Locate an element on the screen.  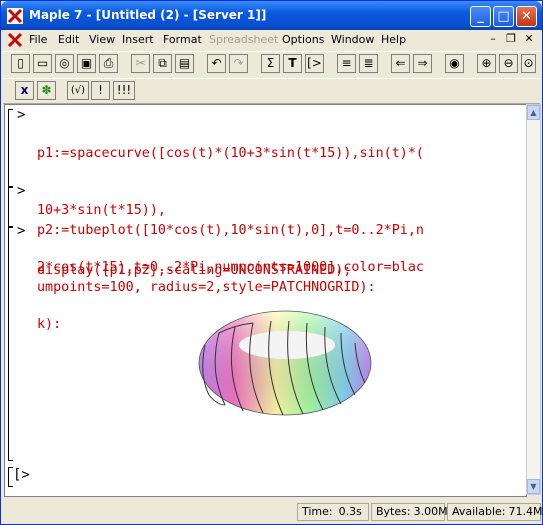
back-arrow-icon: ⇐ is located at coordinates (400, 63).